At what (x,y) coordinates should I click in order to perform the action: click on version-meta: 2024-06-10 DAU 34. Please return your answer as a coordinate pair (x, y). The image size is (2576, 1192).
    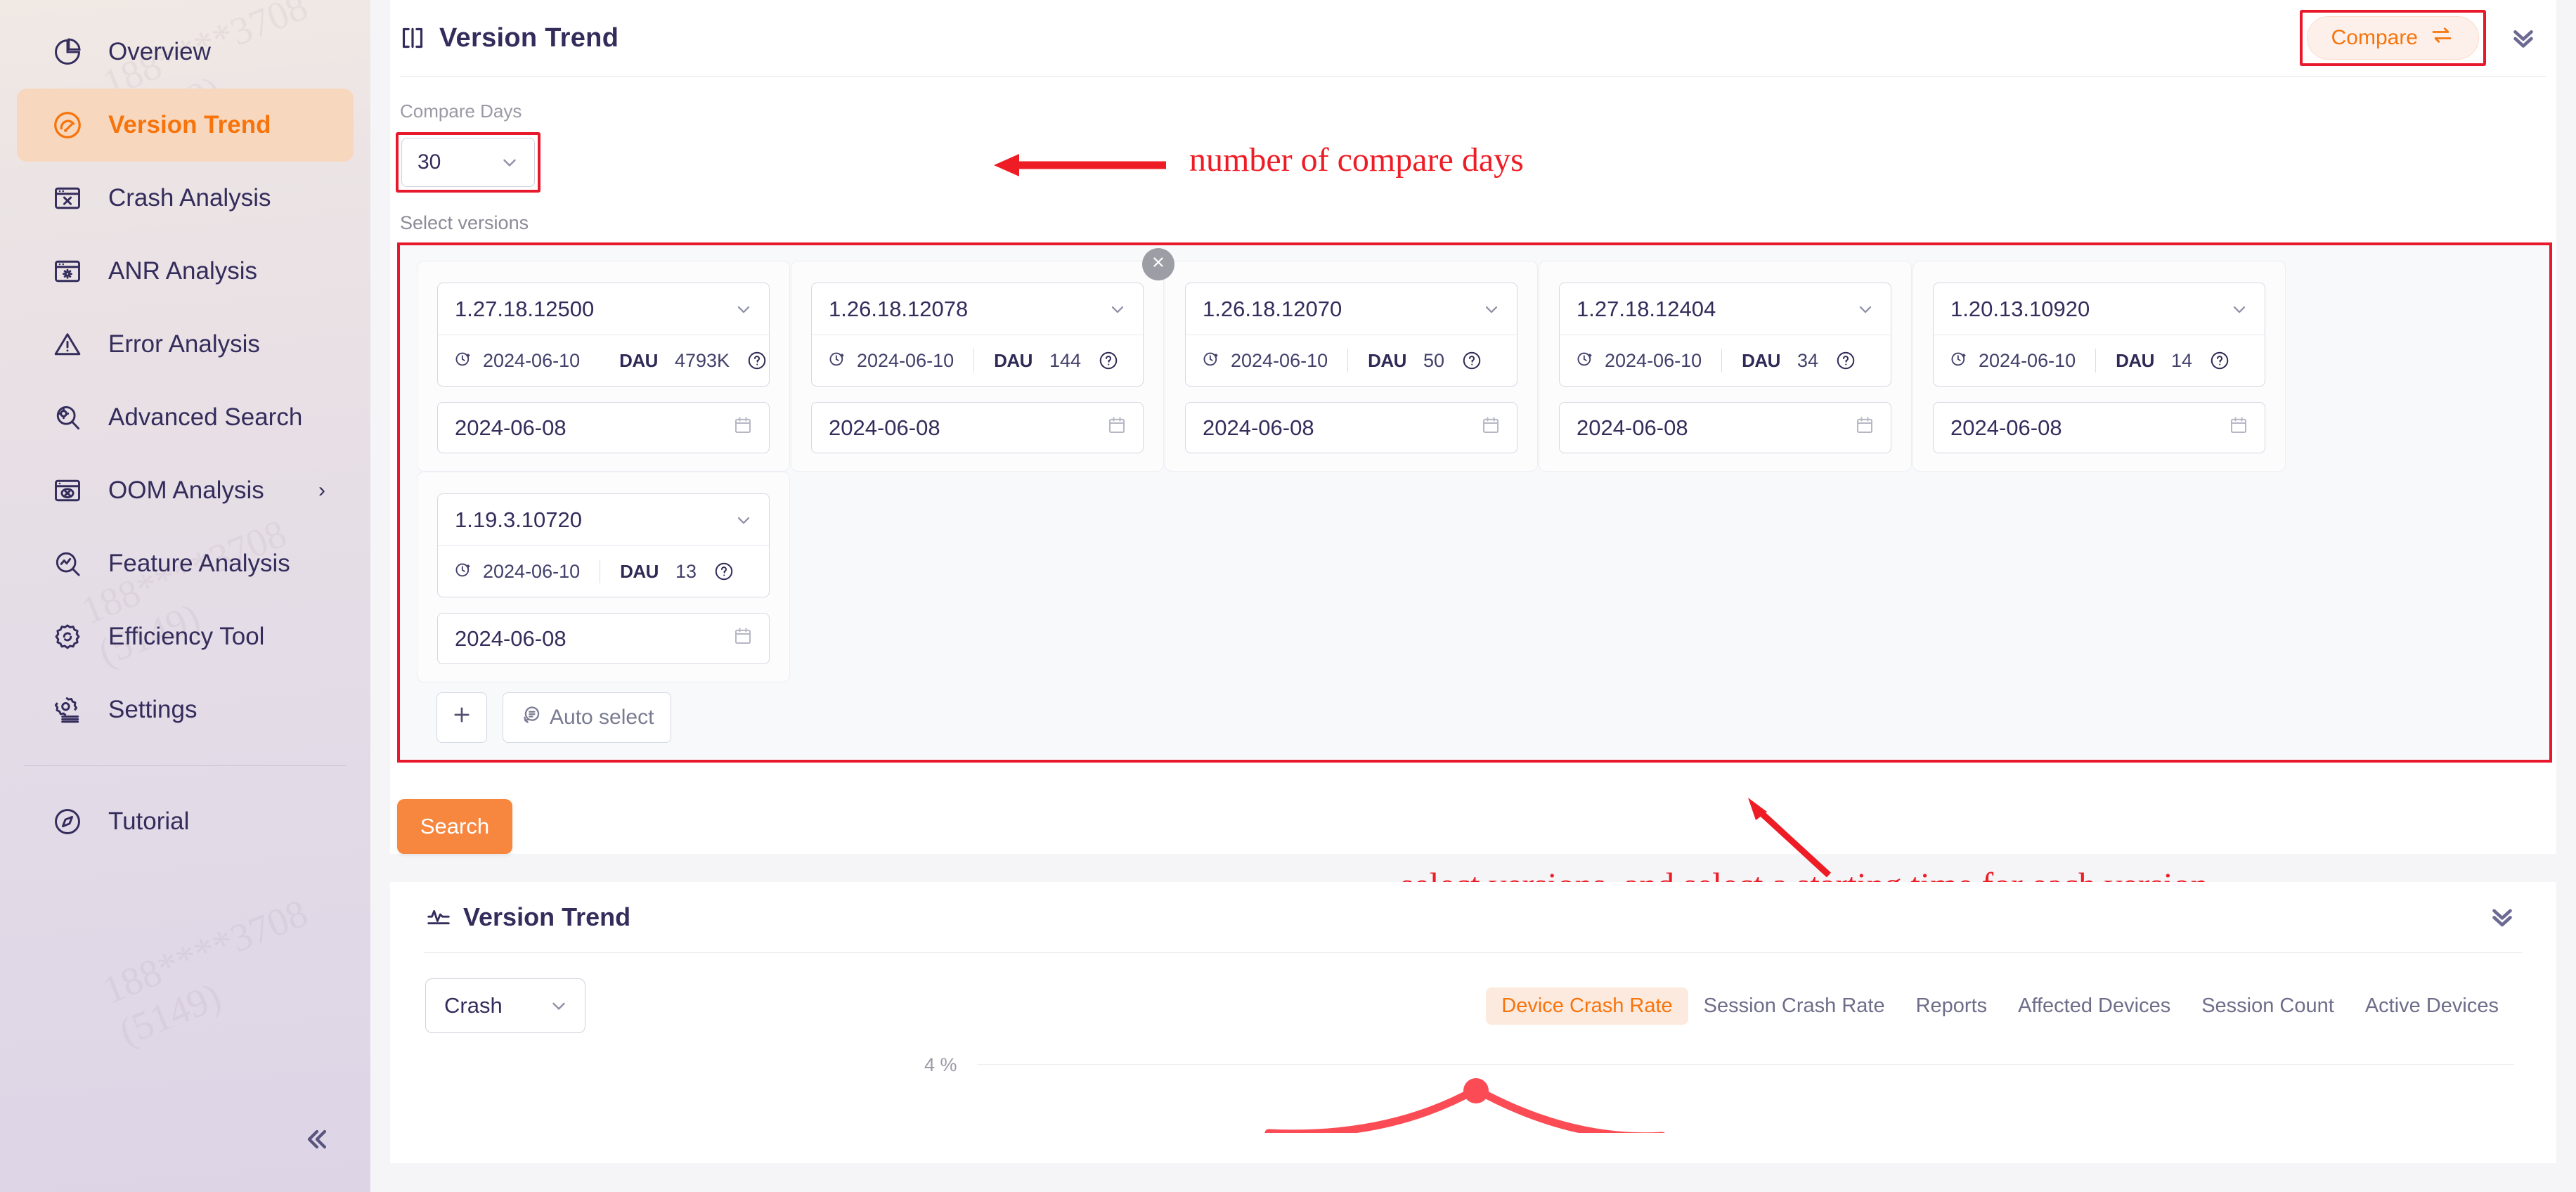
    Looking at the image, I should click on (1726, 360).